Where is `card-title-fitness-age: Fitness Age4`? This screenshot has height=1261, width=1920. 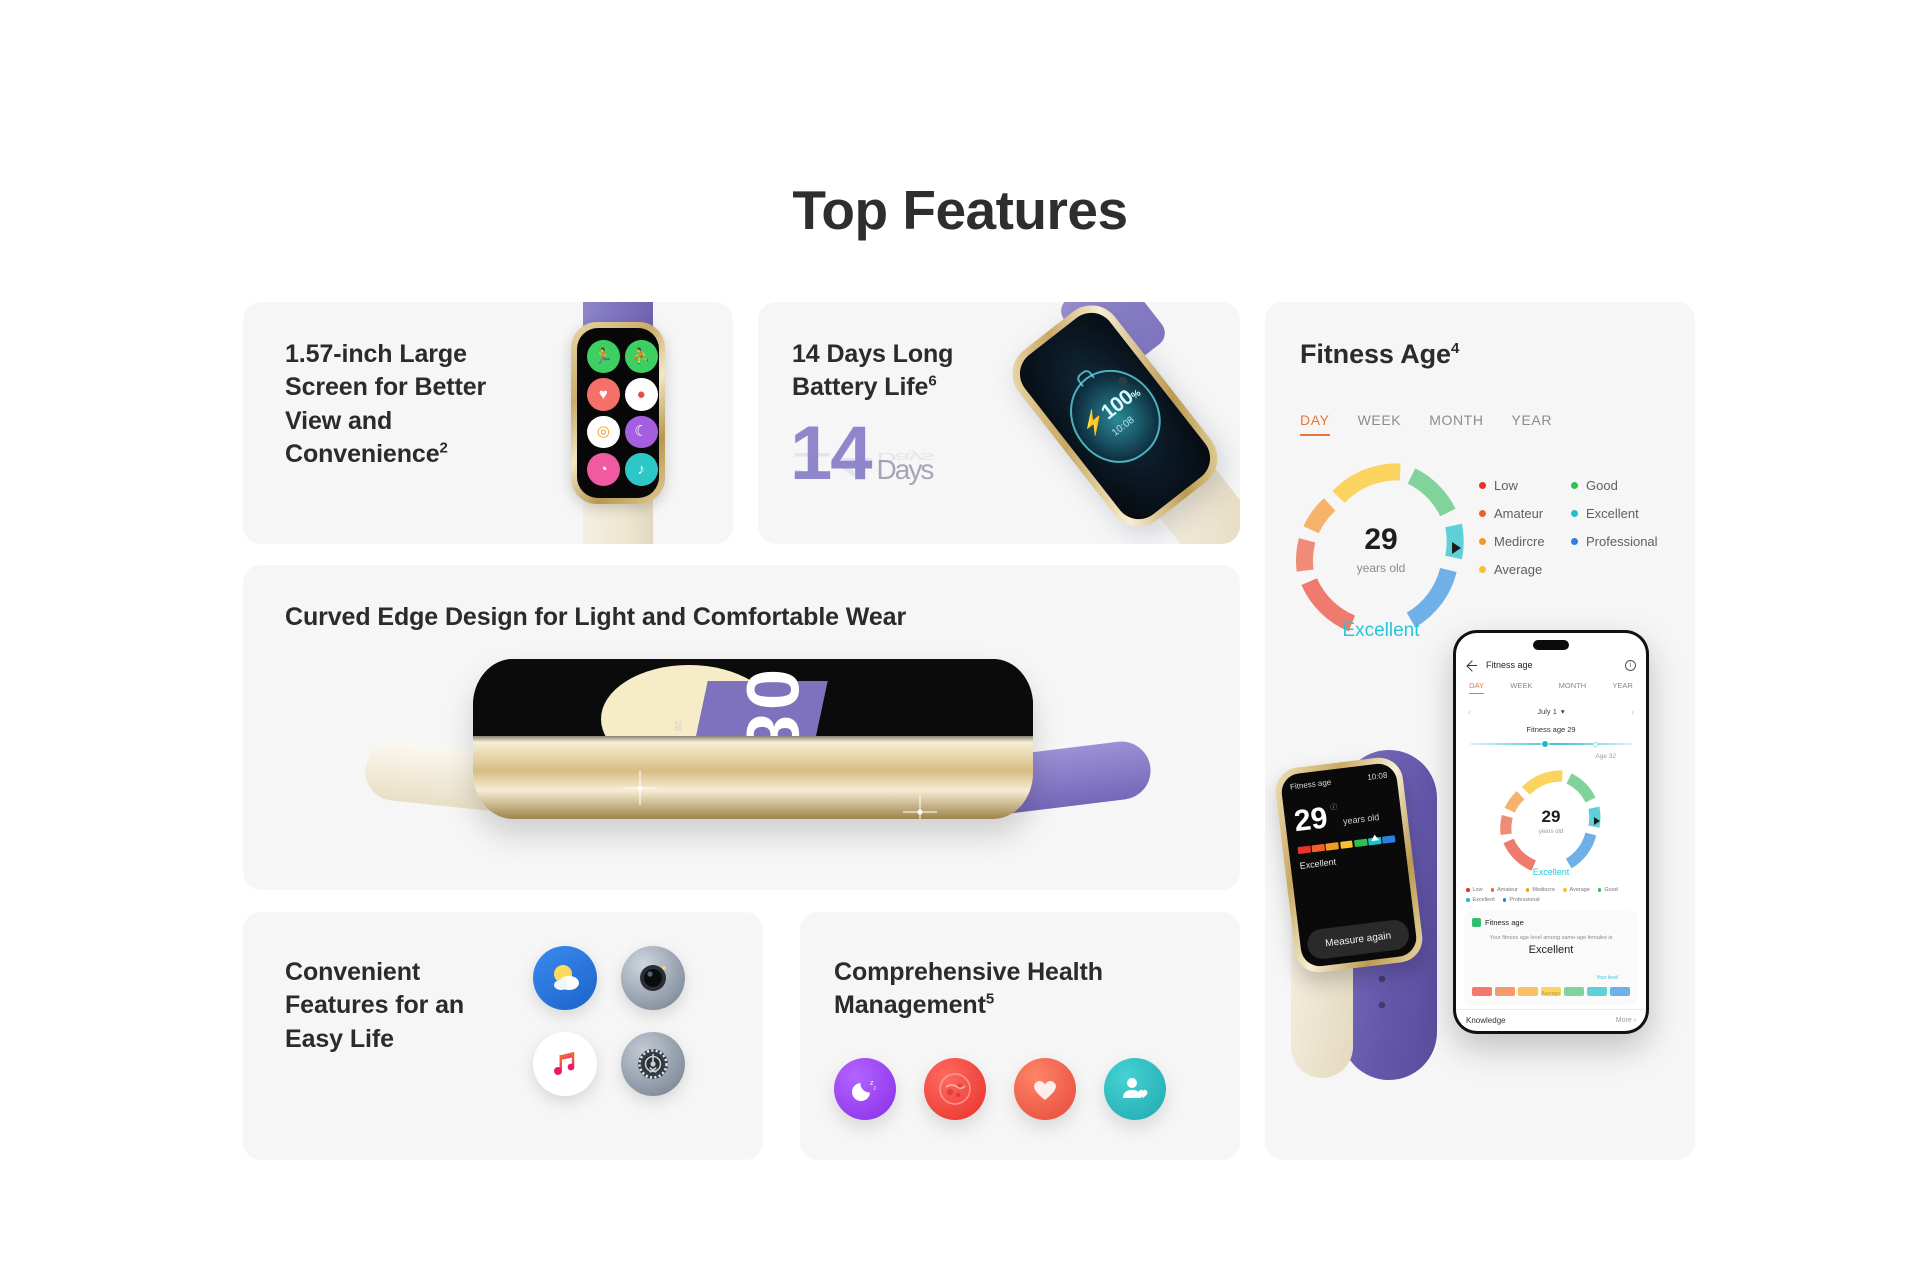
card-title-fitness-age: Fitness Age4 is located at coordinates (1380, 354).